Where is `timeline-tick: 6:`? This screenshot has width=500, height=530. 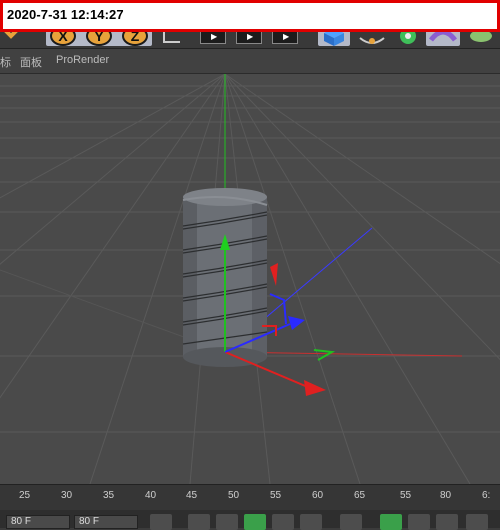
timeline-tick: 6: is located at coordinates (486, 495).